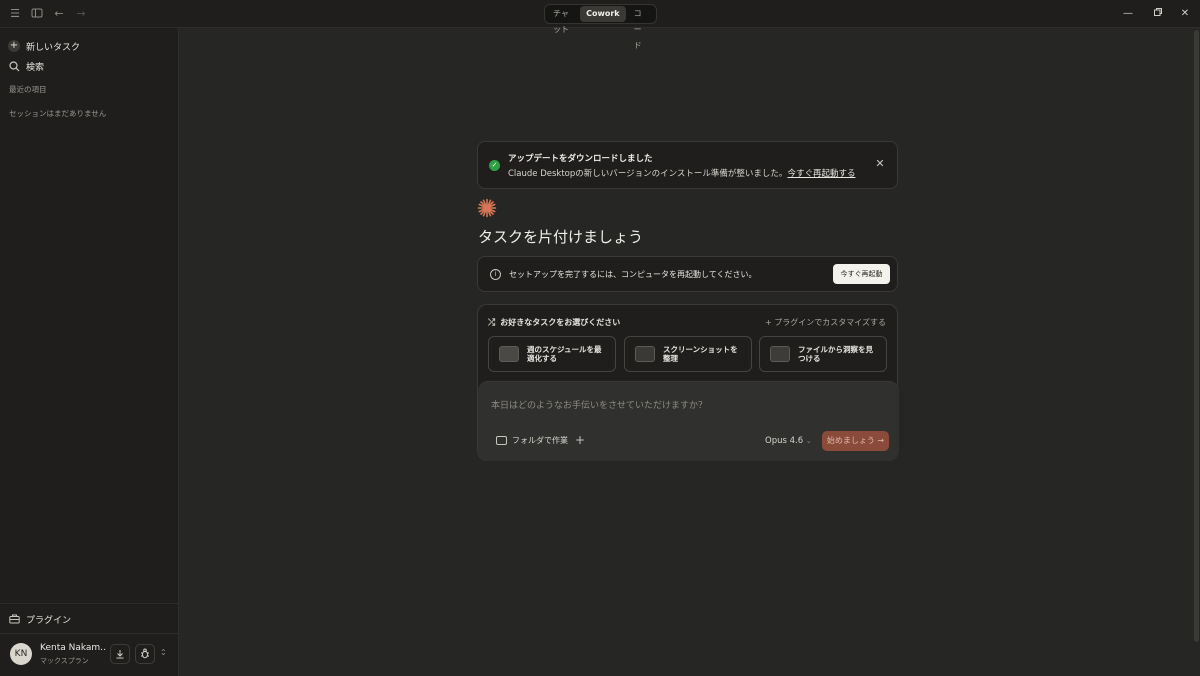 Image resolution: width=1200 pixels, height=676 pixels. I want to click on scrollbar, so click(1196, 336).